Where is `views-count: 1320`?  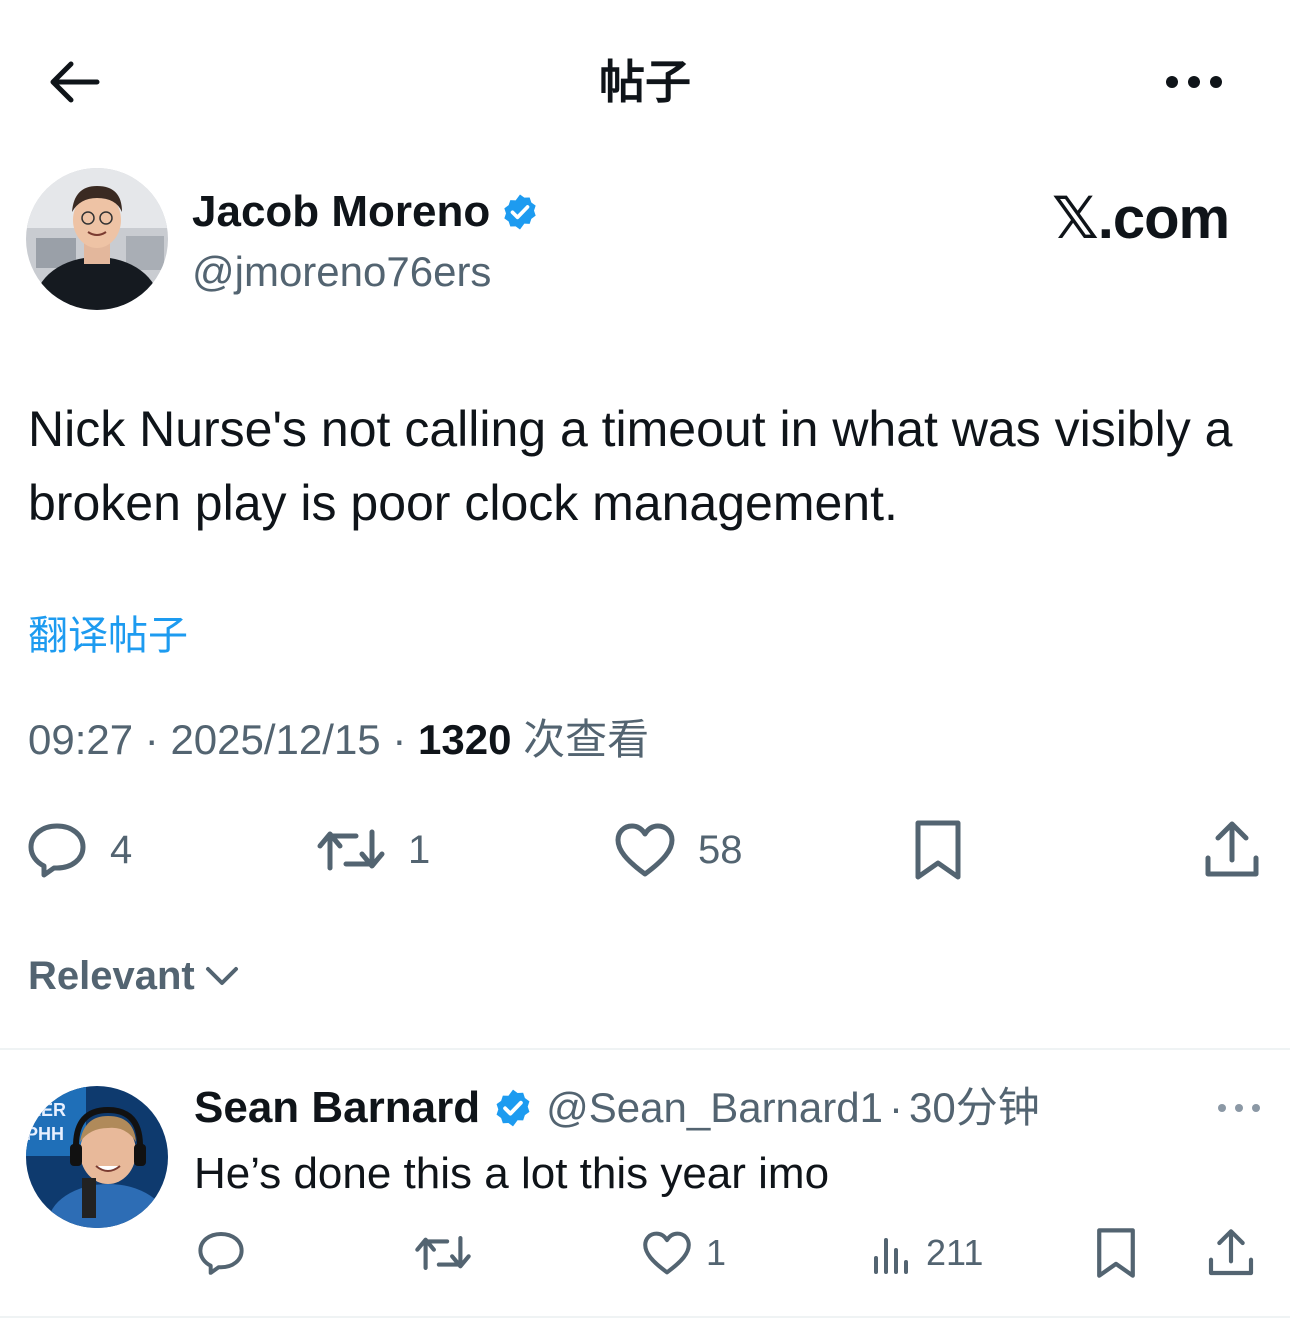 views-count: 1320 is located at coordinates (465, 739).